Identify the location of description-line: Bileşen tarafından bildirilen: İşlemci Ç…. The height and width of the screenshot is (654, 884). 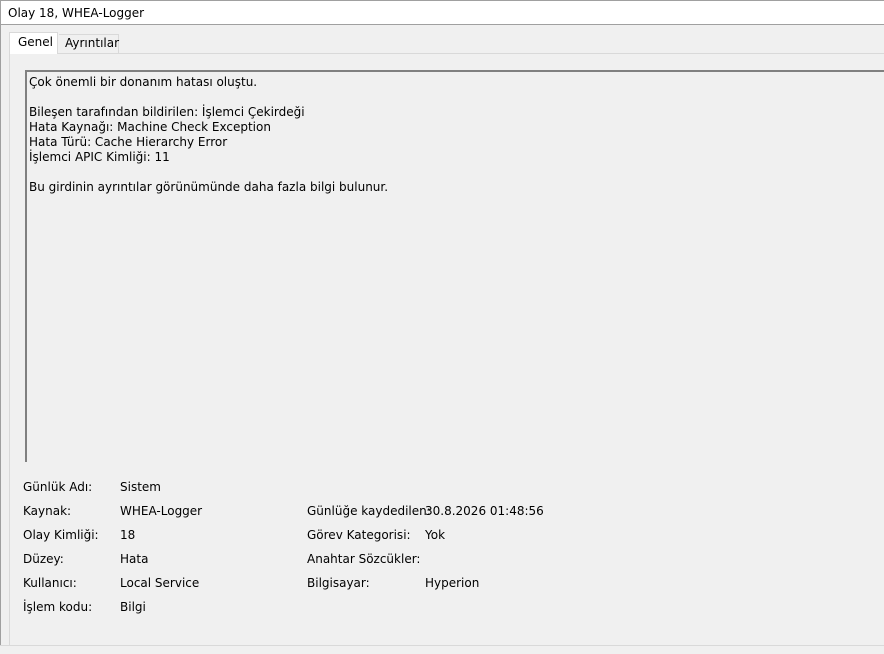
(167, 112).